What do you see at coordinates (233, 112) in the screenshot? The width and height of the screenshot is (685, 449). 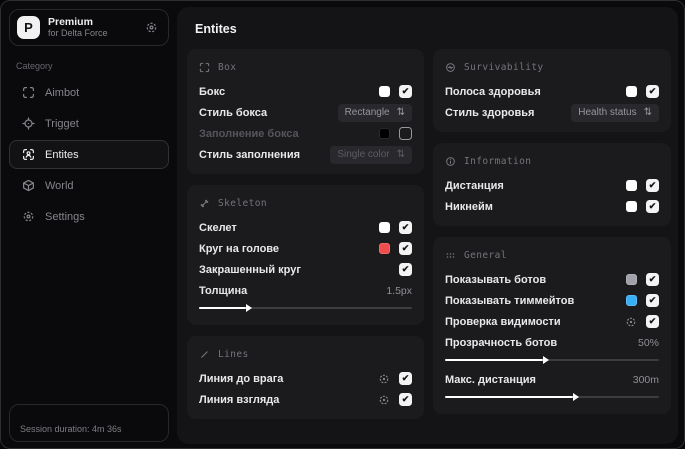 I see `setting-label: Стиль бокса` at bounding box center [233, 112].